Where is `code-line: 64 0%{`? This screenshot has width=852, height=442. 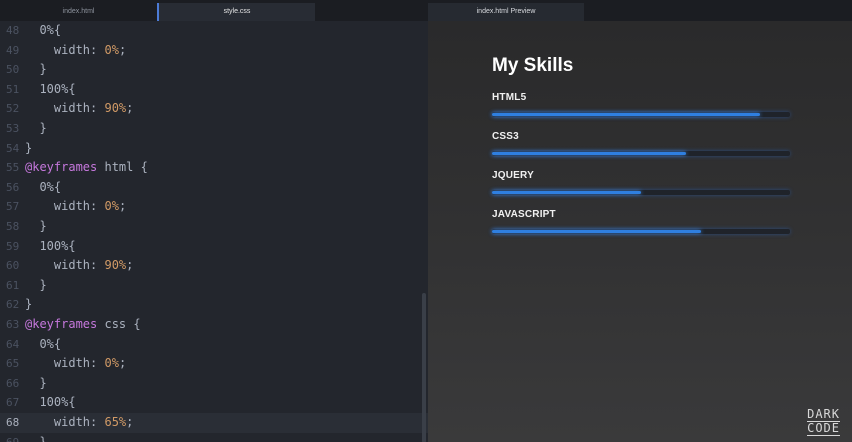
code-line: 64 0%{ is located at coordinates (214, 345).